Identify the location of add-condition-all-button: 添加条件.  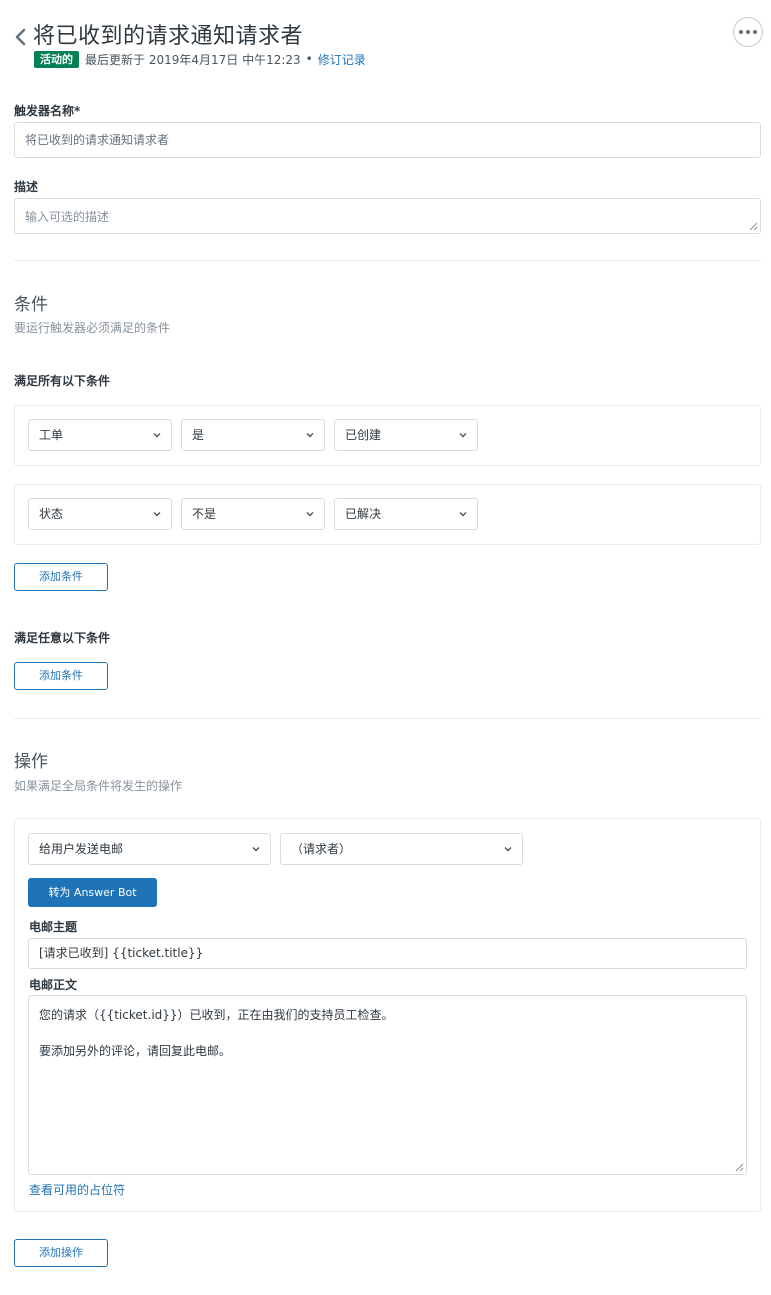
(61, 577).